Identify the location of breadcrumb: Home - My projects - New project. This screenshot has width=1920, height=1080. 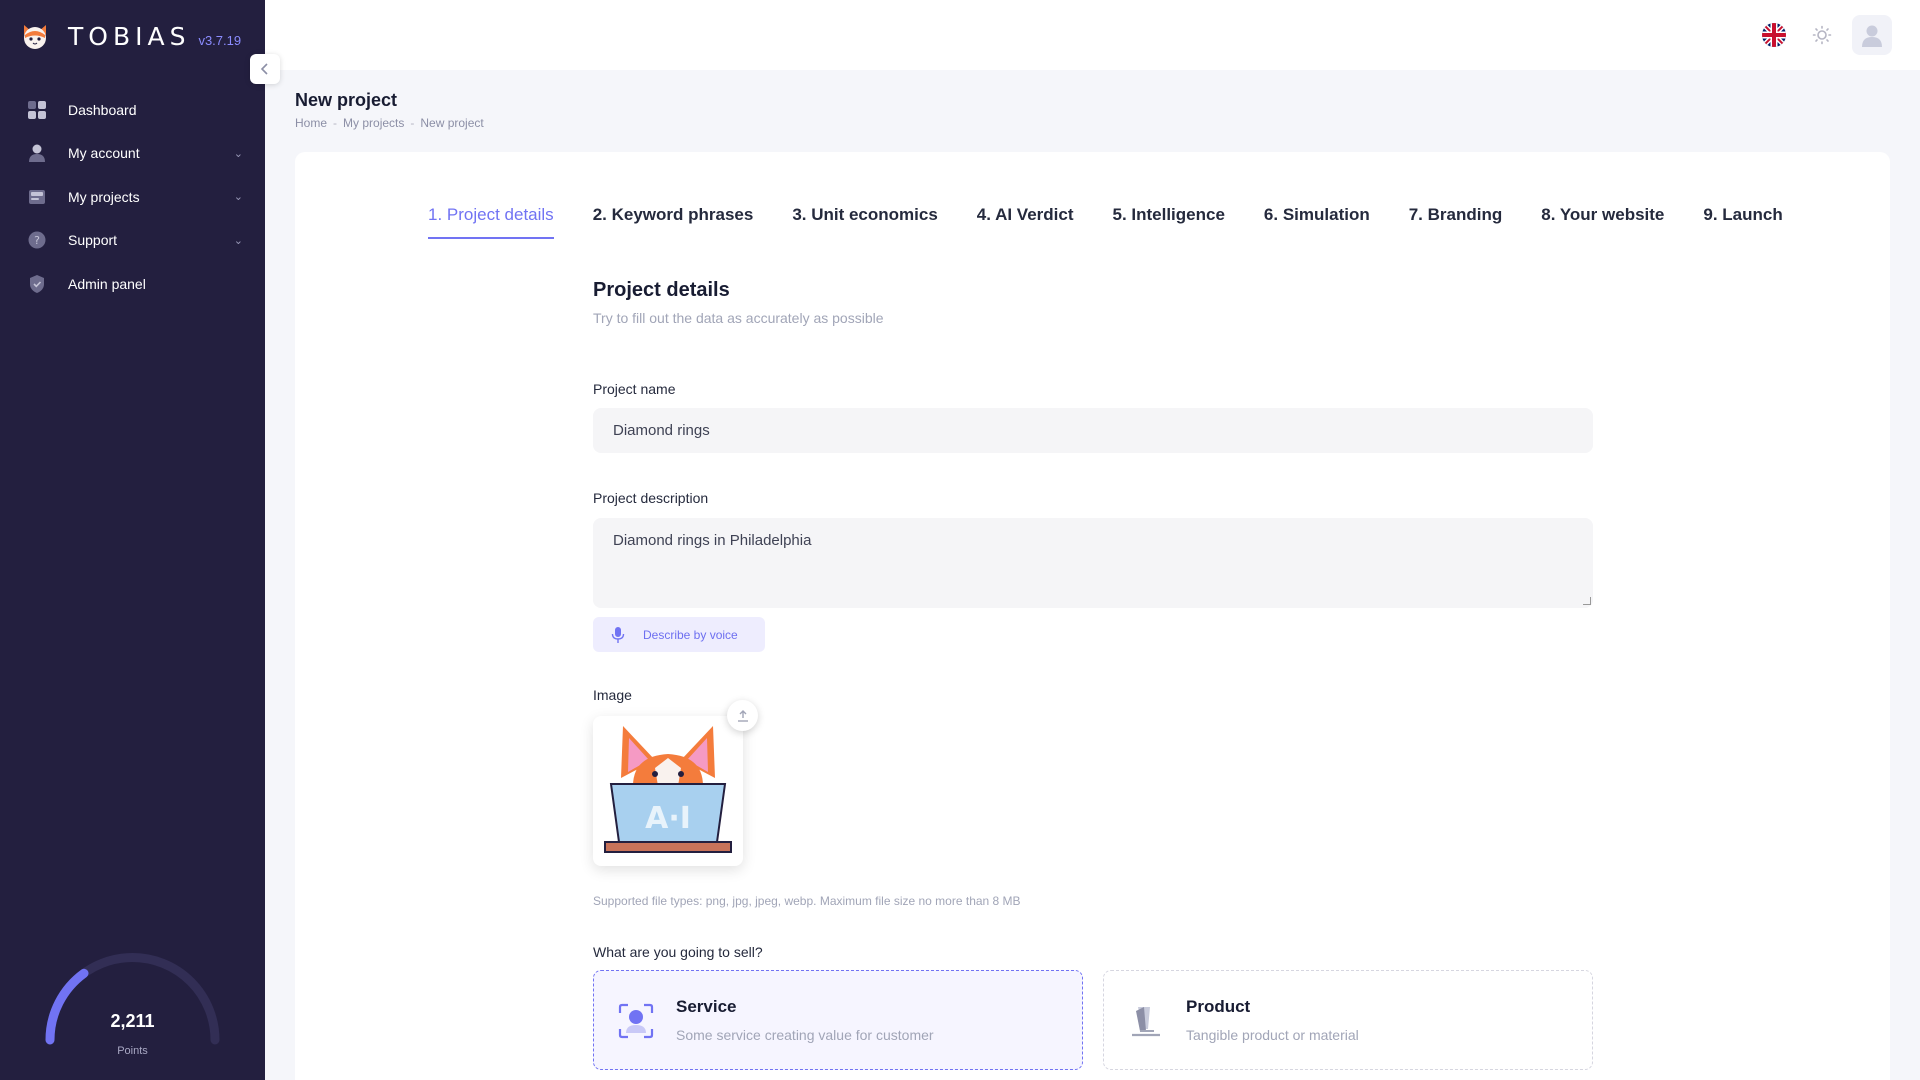
(389, 123).